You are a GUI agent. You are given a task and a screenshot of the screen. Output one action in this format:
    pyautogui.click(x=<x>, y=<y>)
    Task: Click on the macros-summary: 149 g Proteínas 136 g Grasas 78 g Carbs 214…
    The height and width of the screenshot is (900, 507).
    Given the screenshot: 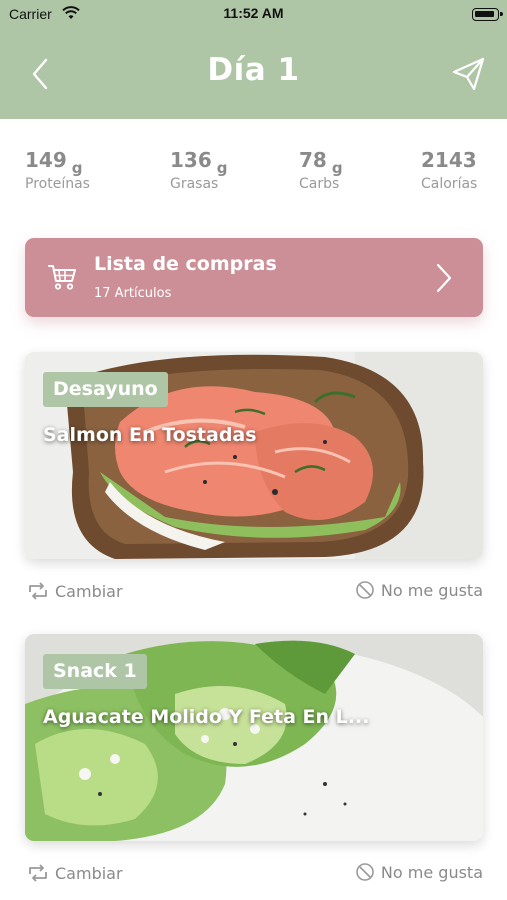 What is the action you would take?
    pyautogui.click(x=253, y=178)
    